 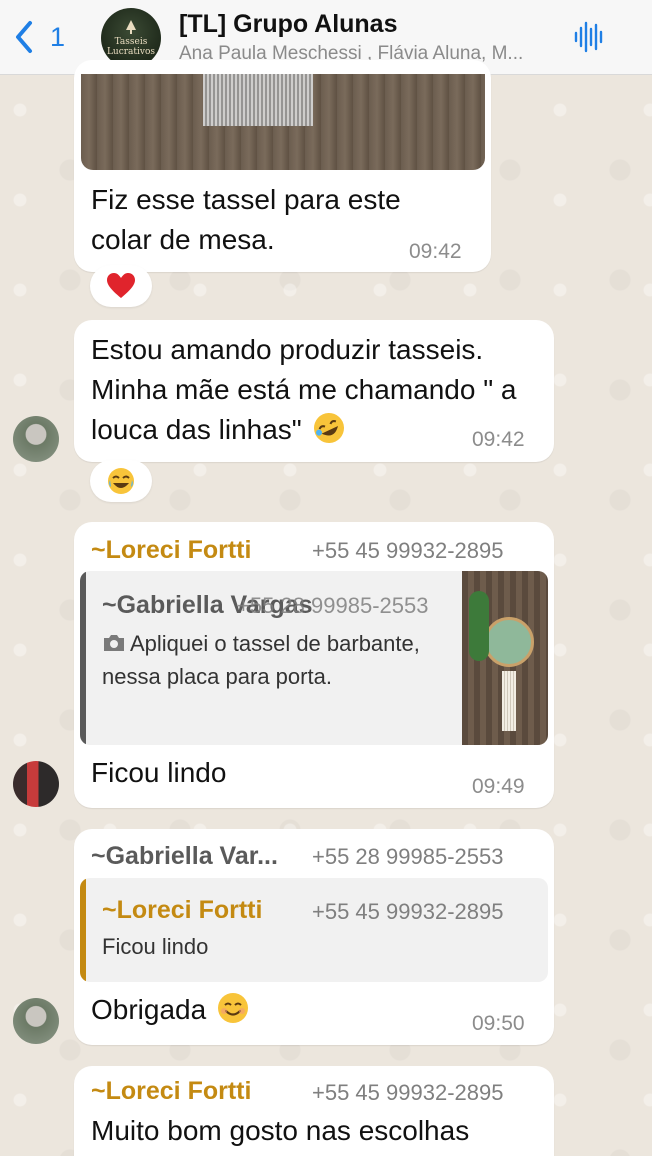 I want to click on group-avatar: Tasseis Lucrativos, so click(x=131, y=38).